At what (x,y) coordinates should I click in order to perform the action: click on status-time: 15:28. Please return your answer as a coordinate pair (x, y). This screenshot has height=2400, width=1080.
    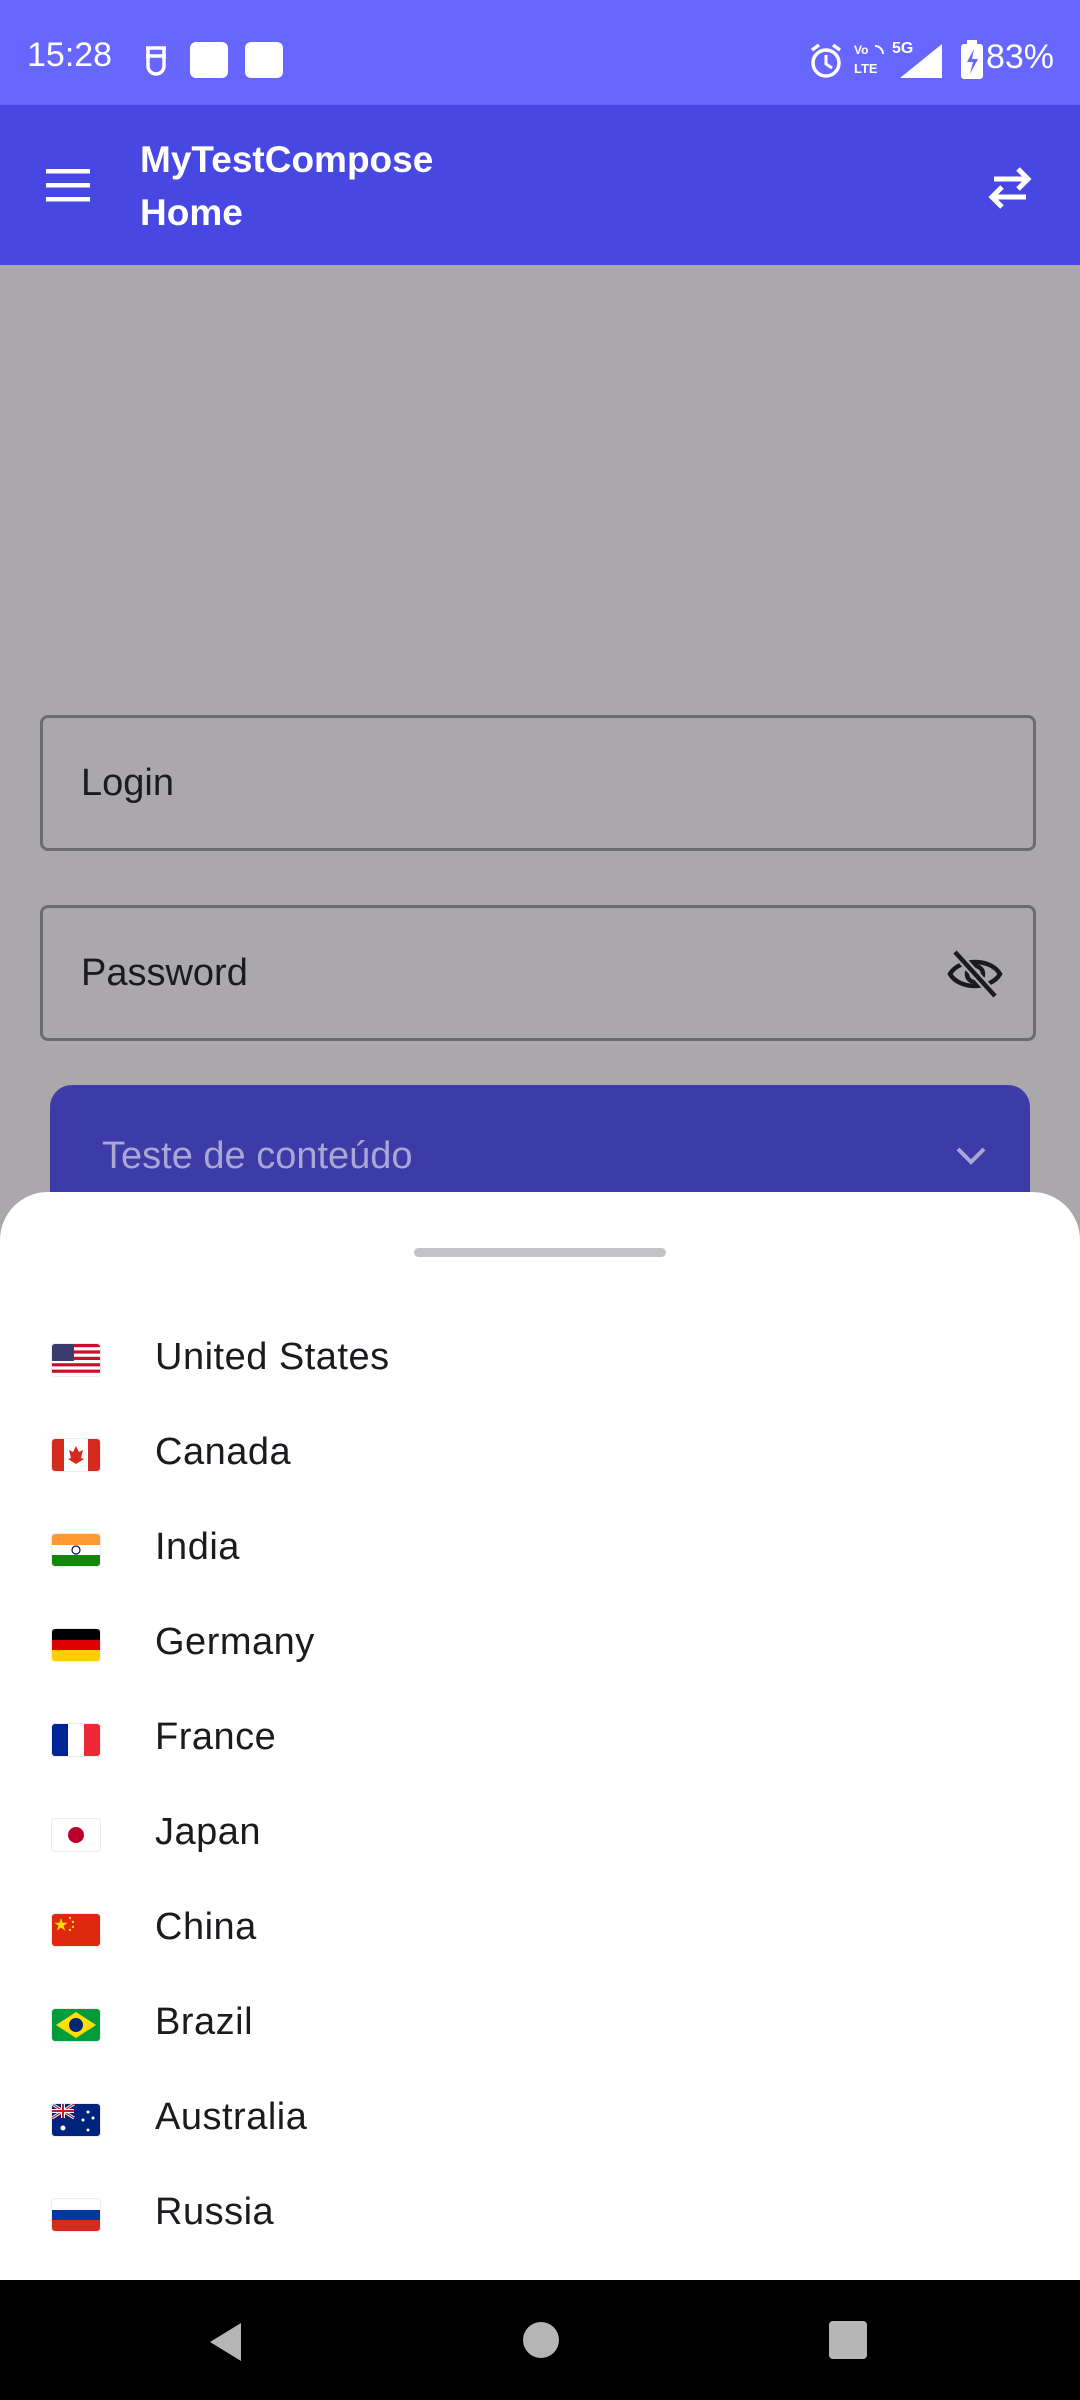
    Looking at the image, I should click on (70, 55).